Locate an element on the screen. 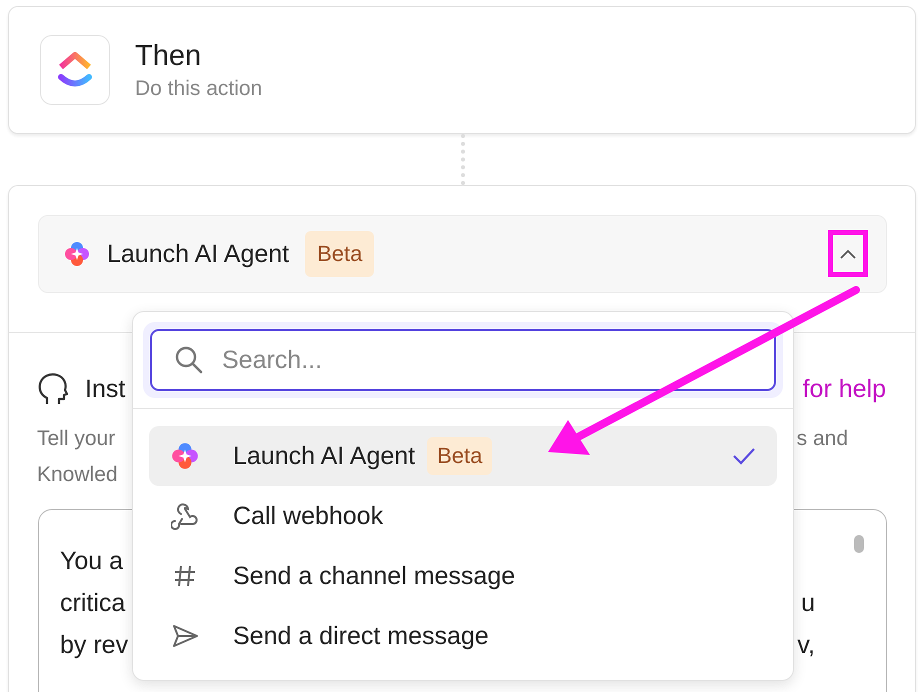 The height and width of the screenshot is (692, 924). description-text: Knowled is located at coordinates (77, 475).